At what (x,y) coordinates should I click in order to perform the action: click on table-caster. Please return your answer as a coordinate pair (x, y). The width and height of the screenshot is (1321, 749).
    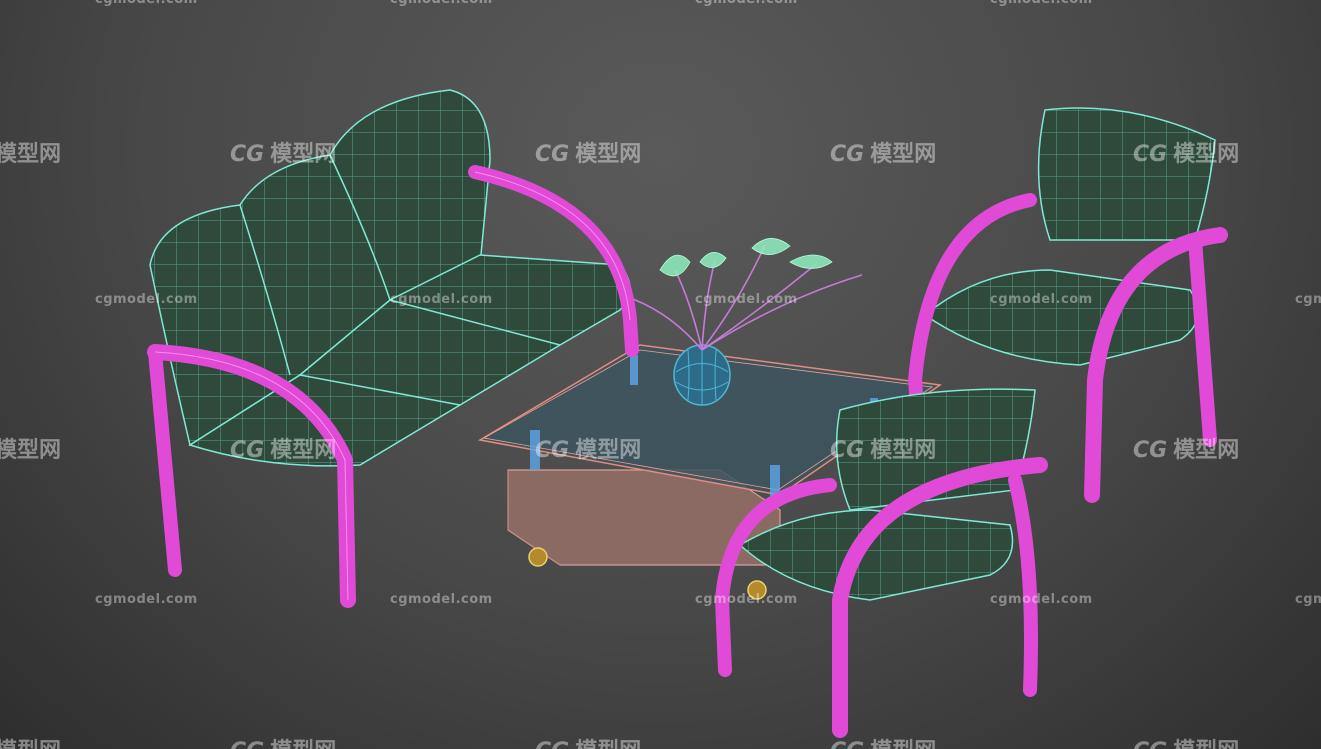
    Looking at the image, I should click on (538, 557).